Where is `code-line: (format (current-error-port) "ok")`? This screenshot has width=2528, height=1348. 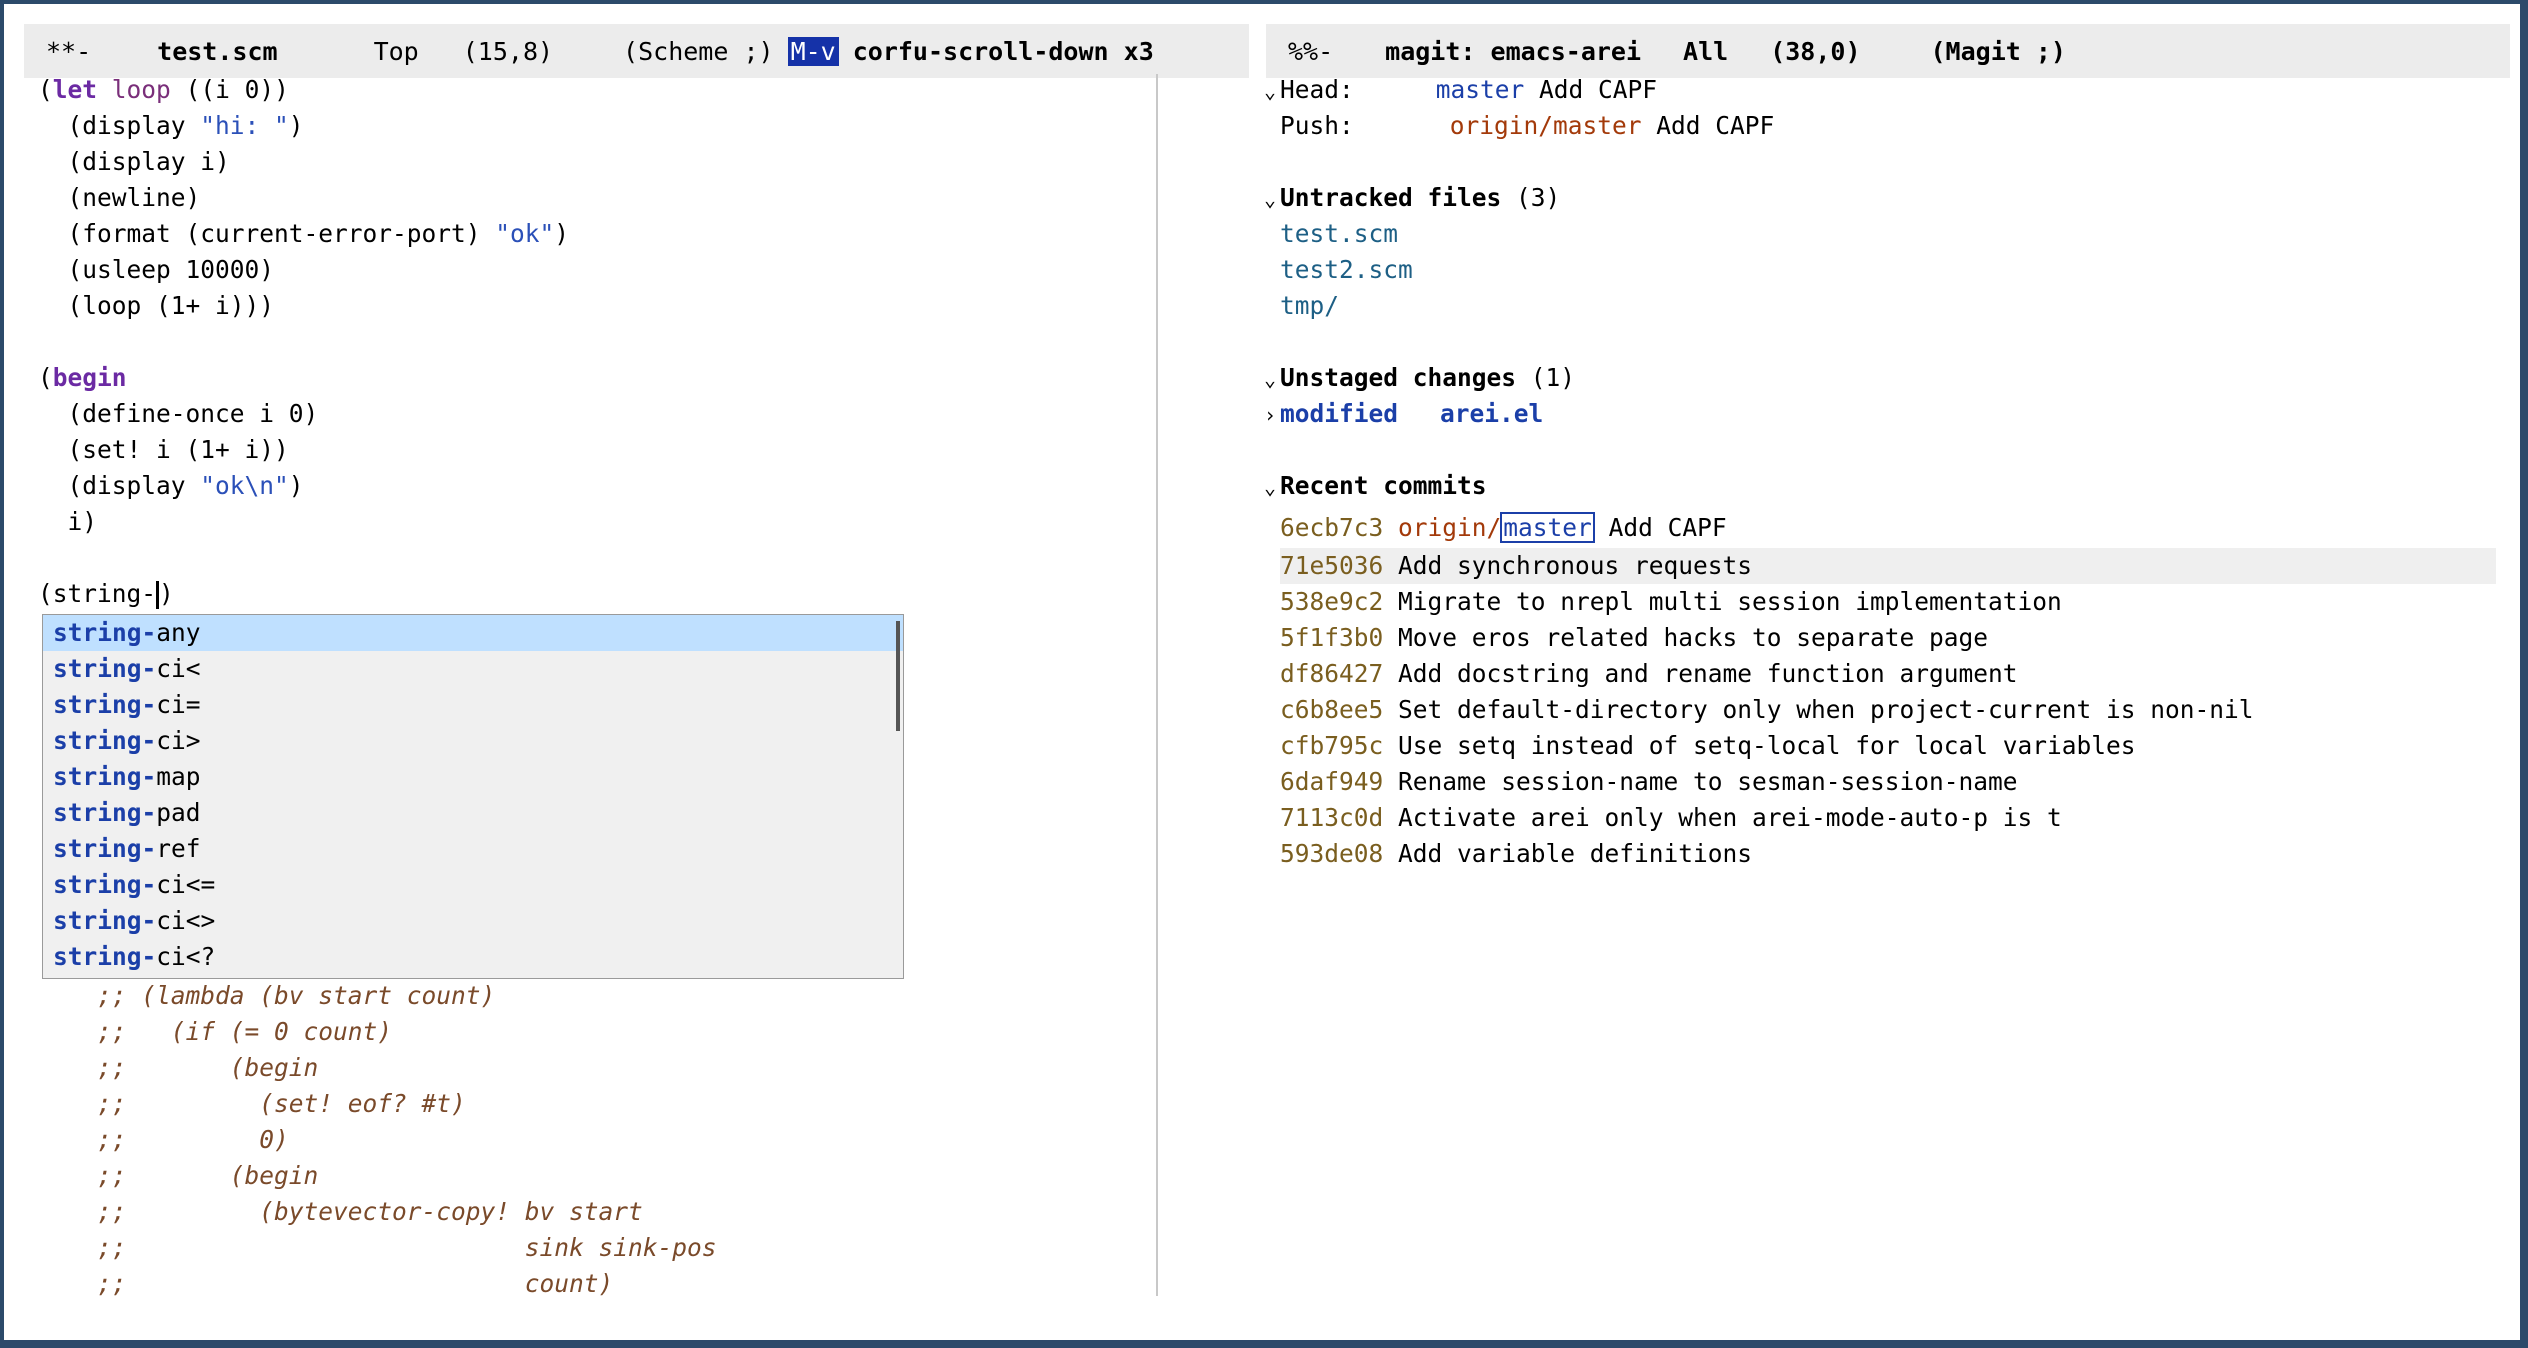 code-line: (format (current-error-port) "ok") is located at coordinates (304, 233).